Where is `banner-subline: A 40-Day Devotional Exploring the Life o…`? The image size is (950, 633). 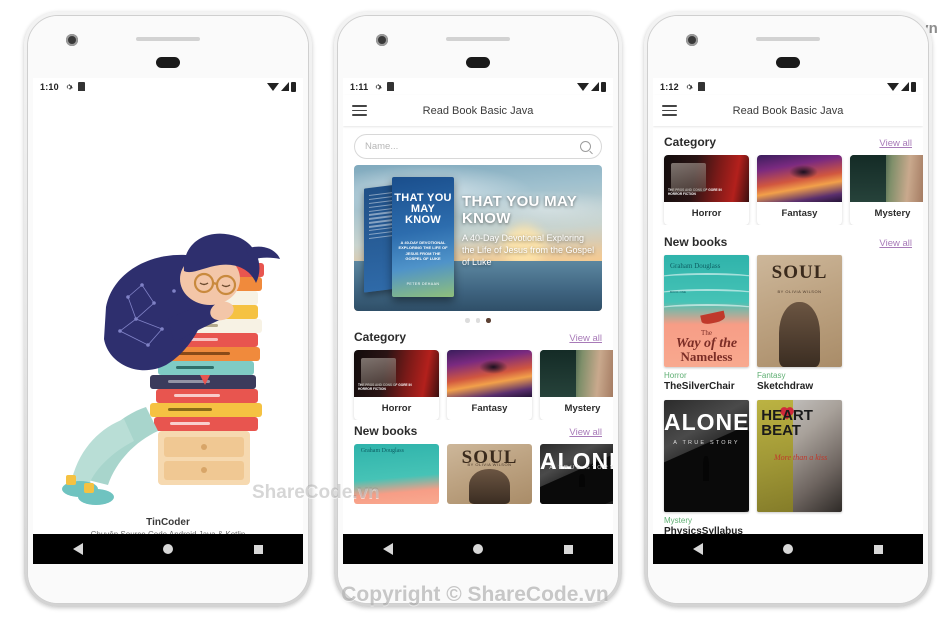
banner-subline: A 40-Day Devotional Exploring the Life o… is located at coordinates (528, 250).